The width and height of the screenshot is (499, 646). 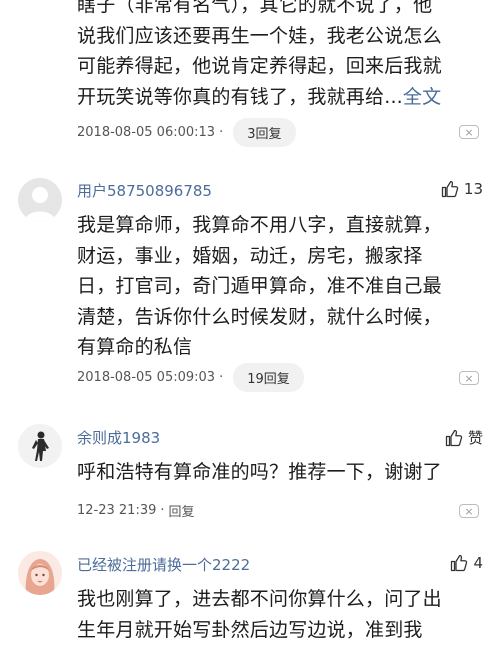 What do you see at coordinates (259, 225) in the screenshot?
I see `comment-line: 我是算命师，我算命不用八字，直接就算，` at bounding box center [259, 225].